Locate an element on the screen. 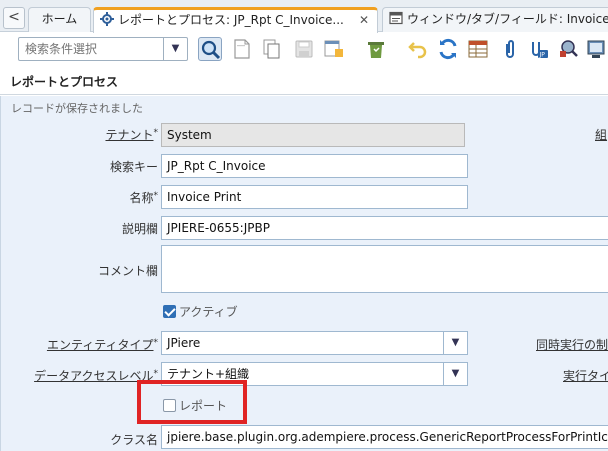  search-button is located at coordinates (210, 49).